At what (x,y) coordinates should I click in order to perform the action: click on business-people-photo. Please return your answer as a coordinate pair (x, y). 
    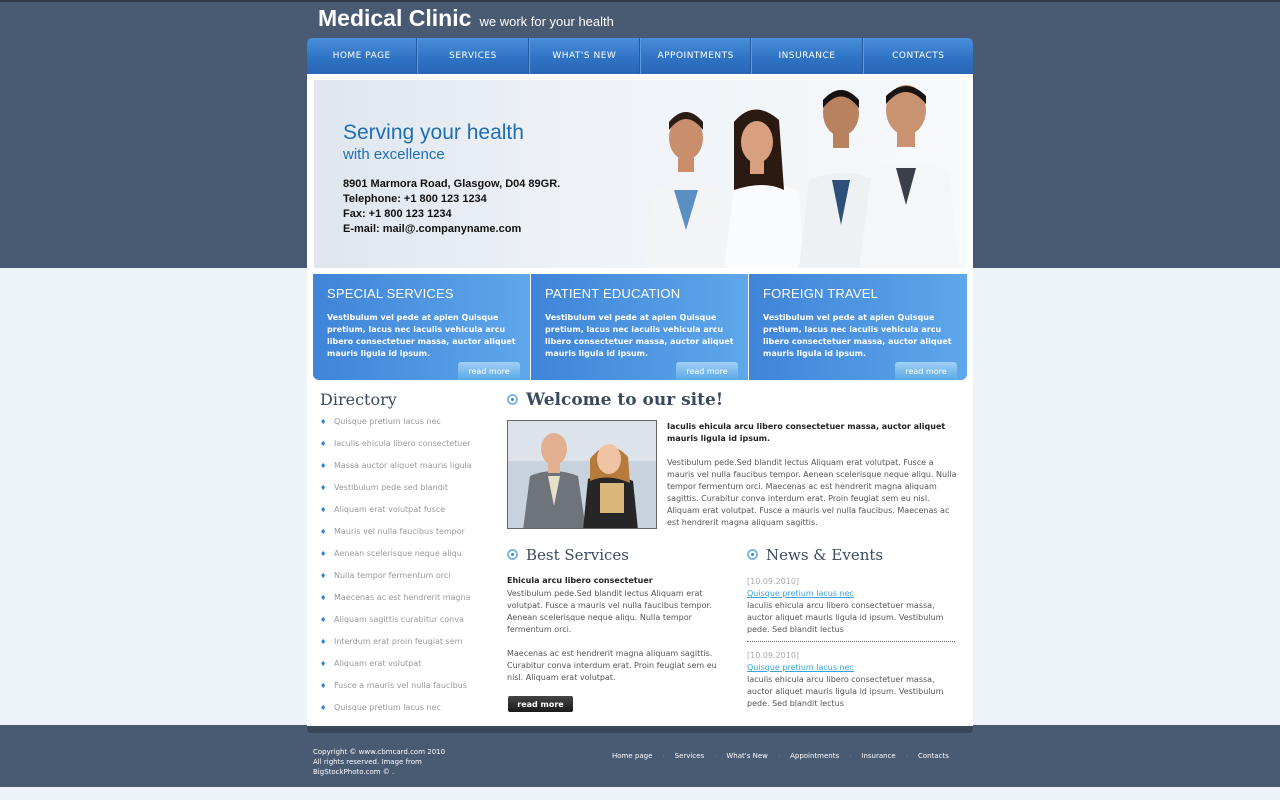
    Looking at the image, I should click on (582, 474).